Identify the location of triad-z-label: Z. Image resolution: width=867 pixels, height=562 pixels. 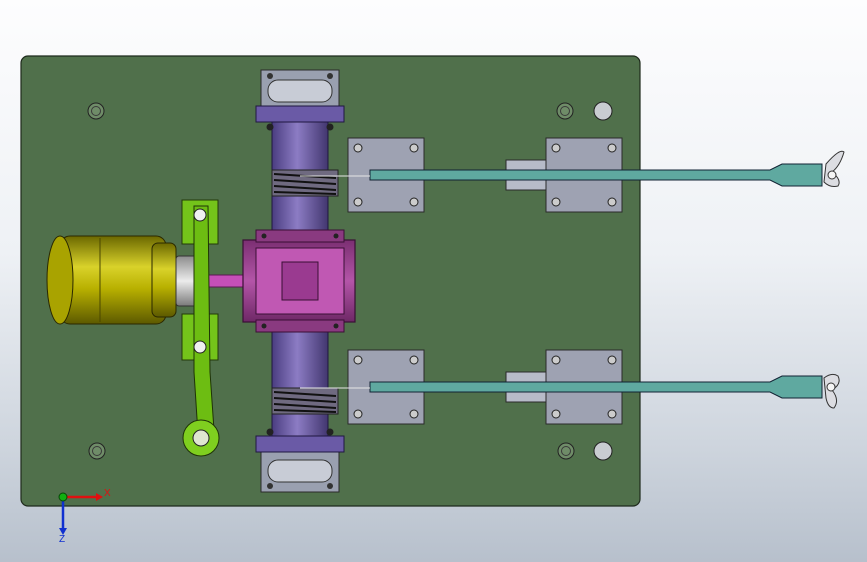
(62, 539).